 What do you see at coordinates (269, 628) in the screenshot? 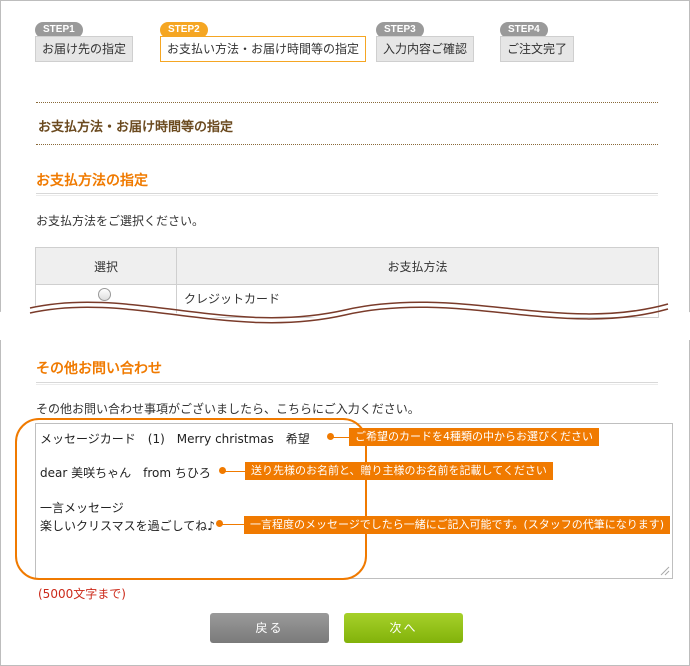
I see `back-button: 戻る` at bounding box center [269, 628].